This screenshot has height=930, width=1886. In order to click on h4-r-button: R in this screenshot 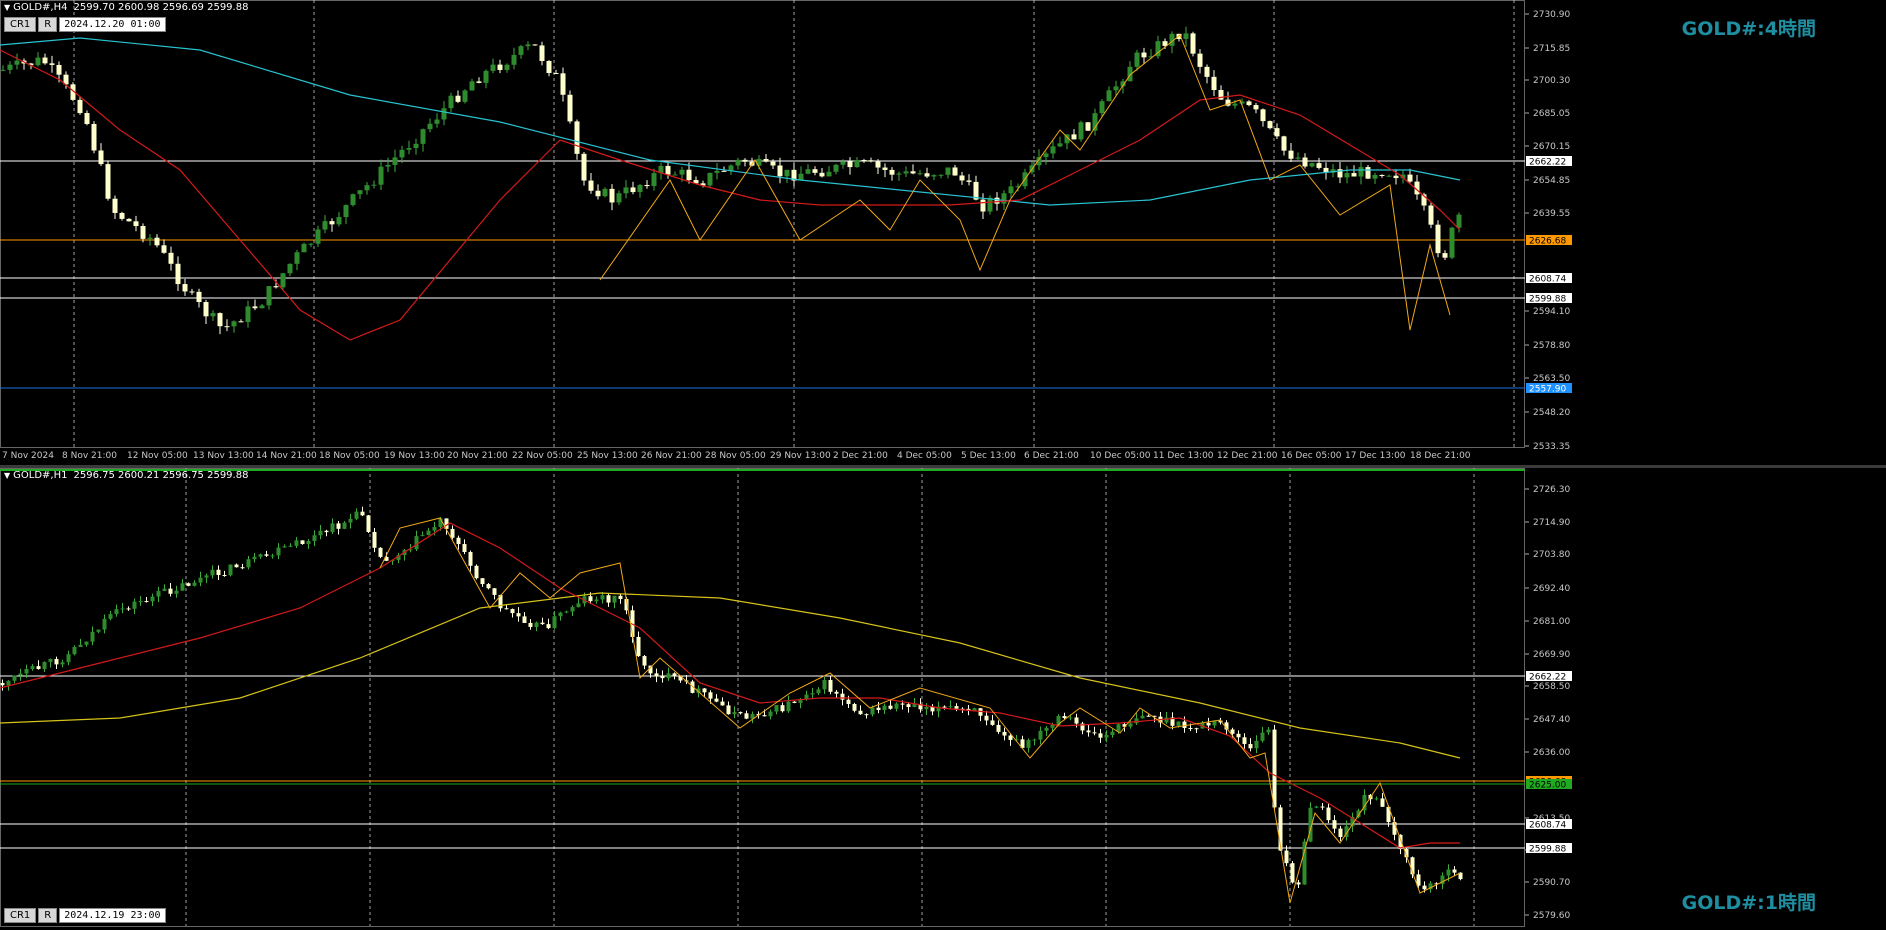, I will do `click(48, 24)`.